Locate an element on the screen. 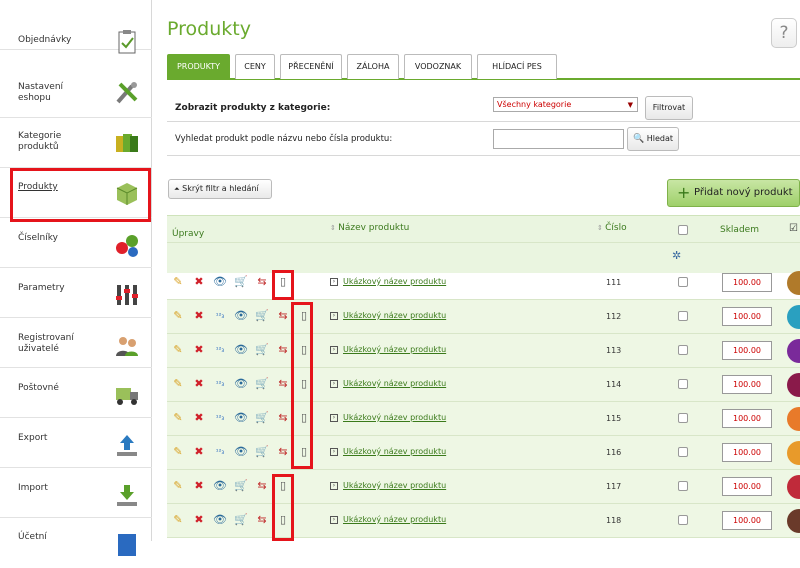 This screenshot has height=568, width=800. add-product-button: + Přidat nový produkt is located at coordinates (733, 193).